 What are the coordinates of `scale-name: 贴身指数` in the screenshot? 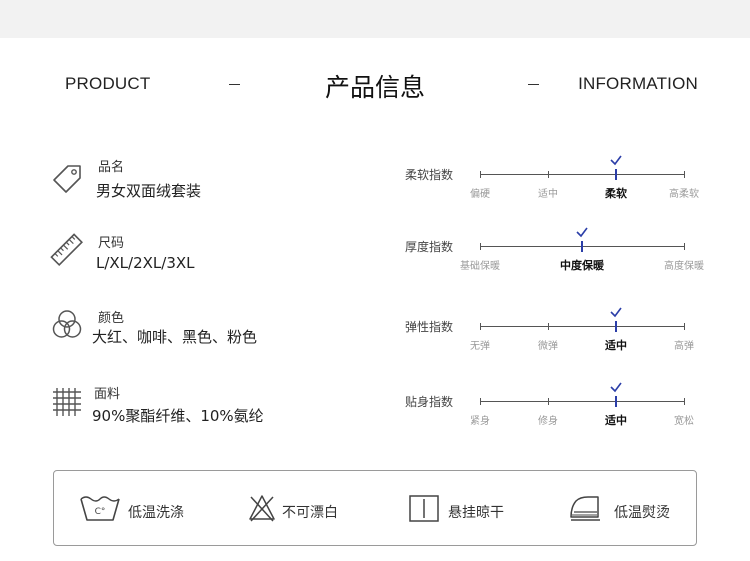 It's located at (429, 402).